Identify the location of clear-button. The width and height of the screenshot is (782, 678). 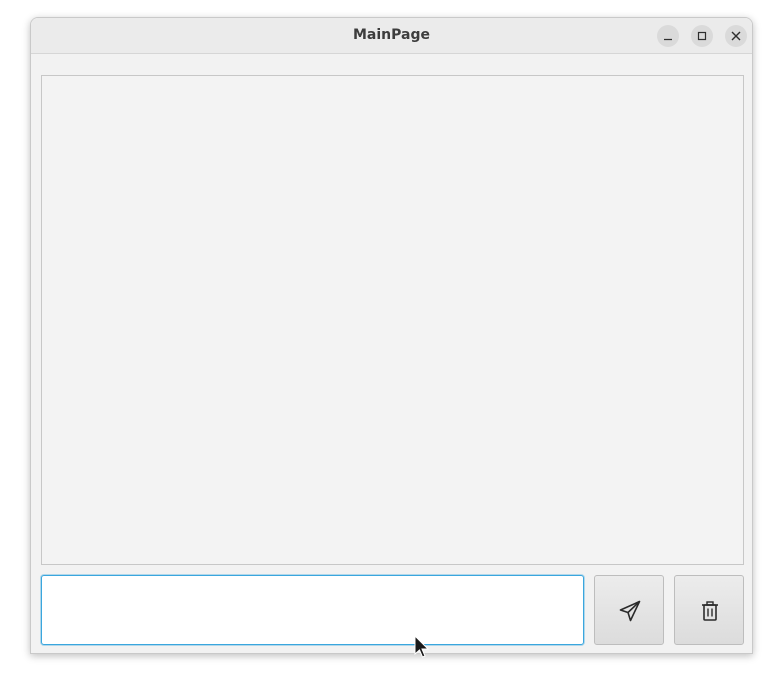
(709, 610).